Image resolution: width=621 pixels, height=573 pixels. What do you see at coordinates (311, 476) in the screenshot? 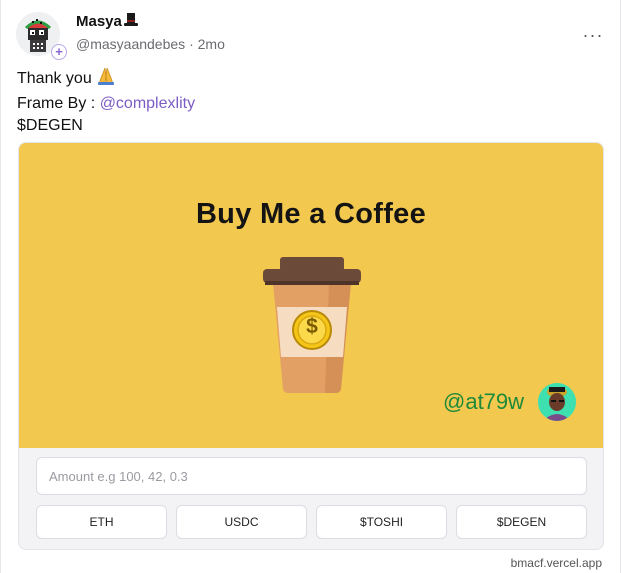
I see `amount-input` at bounding box center [311, 476].